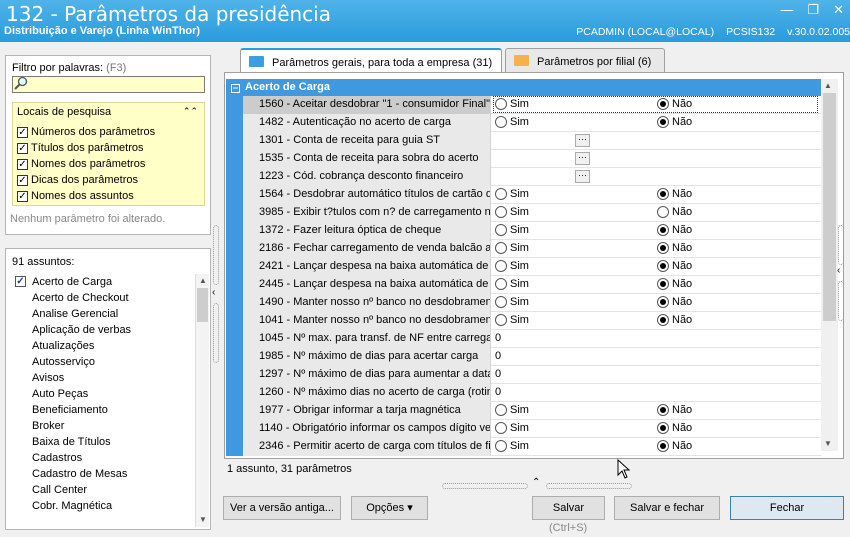 This screenshot has width=850, height=537. I want to click on bottom-splitter: ⌃, so click(542, 484).